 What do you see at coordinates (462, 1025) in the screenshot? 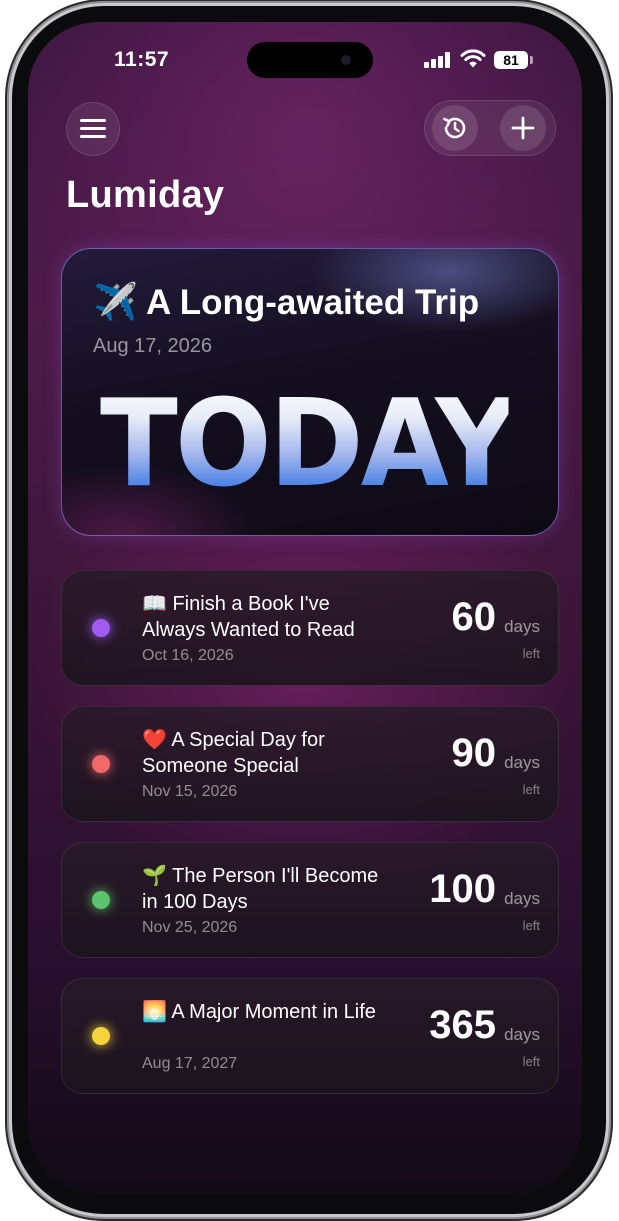
I see `event-days-count: 365` at bounding box center [462, 1025].